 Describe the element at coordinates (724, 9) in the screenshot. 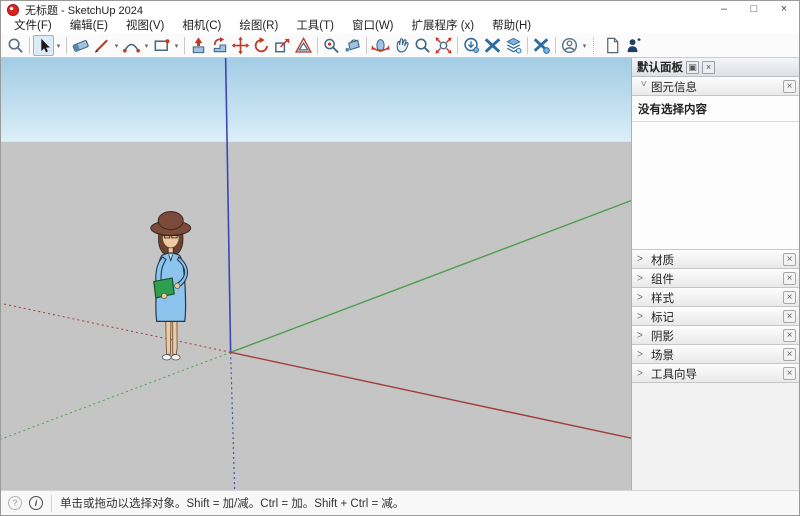

I see `minimize-button: –` at that location.